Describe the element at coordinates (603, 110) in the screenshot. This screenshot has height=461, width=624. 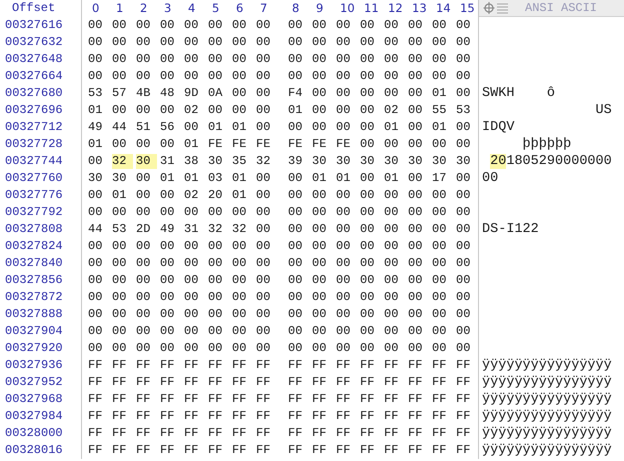
I see `ascii-text: US` at that location.